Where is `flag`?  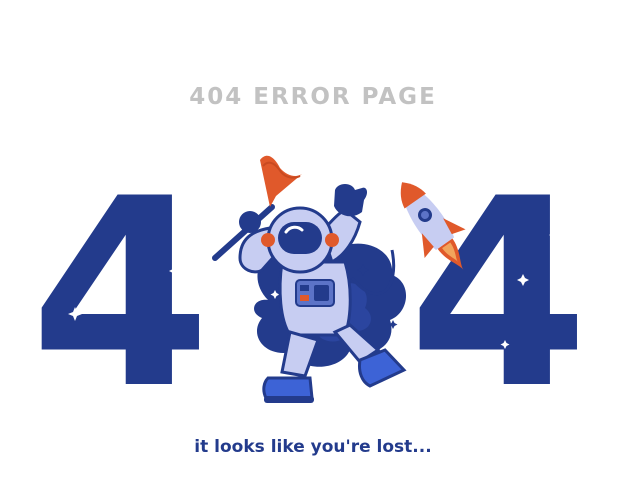 flag is located at coordinates (257, 208).